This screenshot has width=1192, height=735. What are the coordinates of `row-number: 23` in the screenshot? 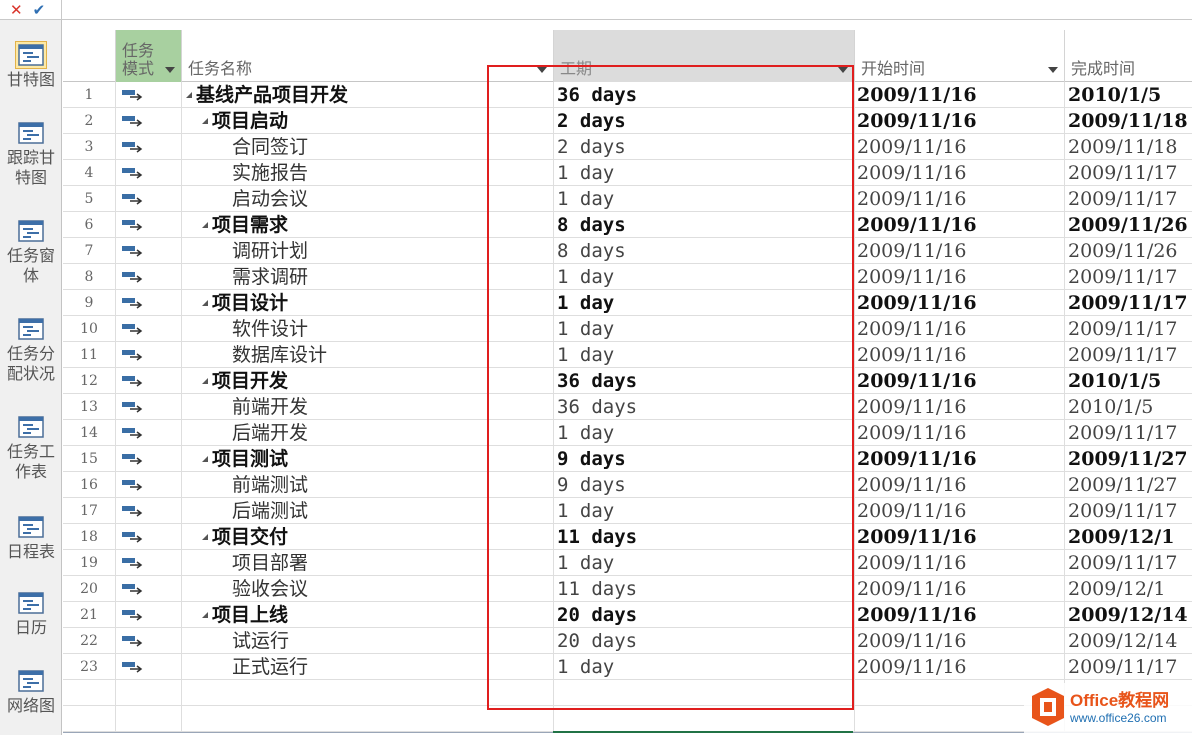 It's located at (89, 667).